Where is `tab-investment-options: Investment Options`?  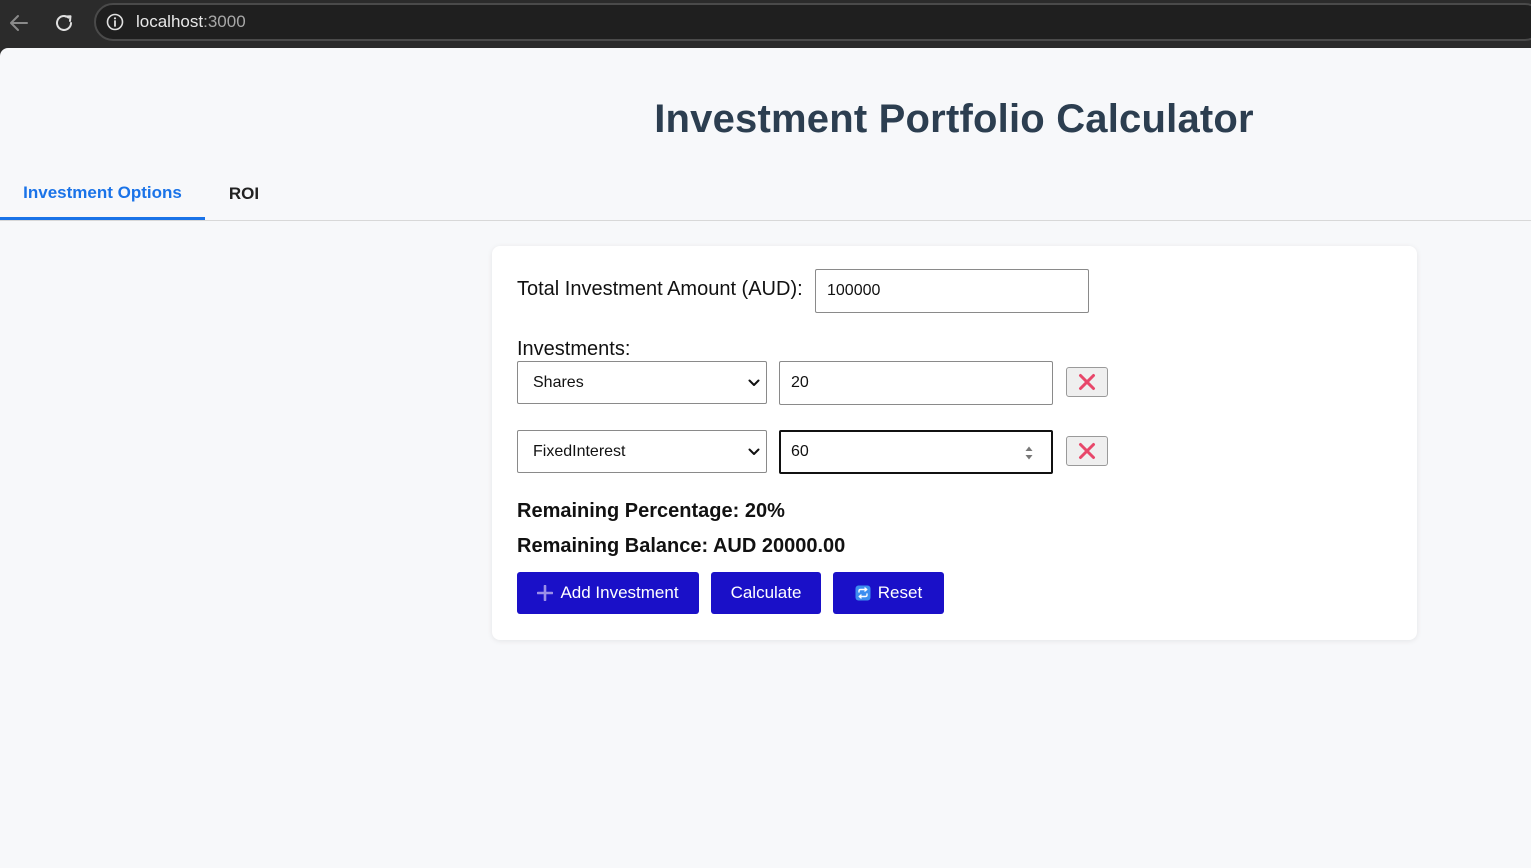 tab-investment-options: Investment Options is located at coordinates (102, 194).